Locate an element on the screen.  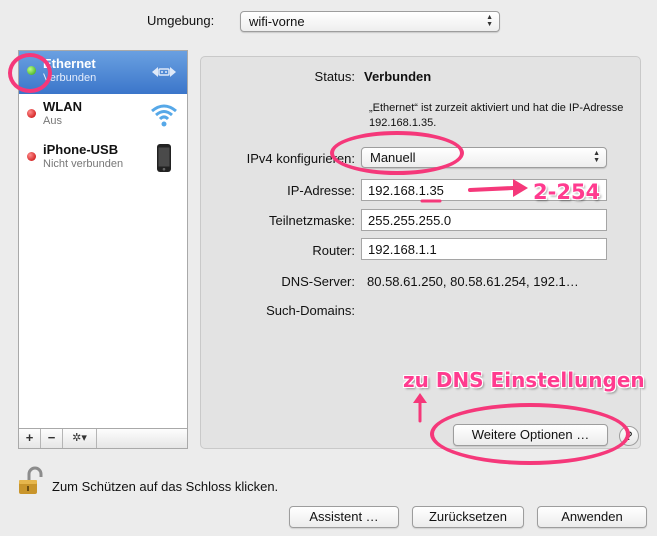
lock-icon is located at coordinates (30, 481).